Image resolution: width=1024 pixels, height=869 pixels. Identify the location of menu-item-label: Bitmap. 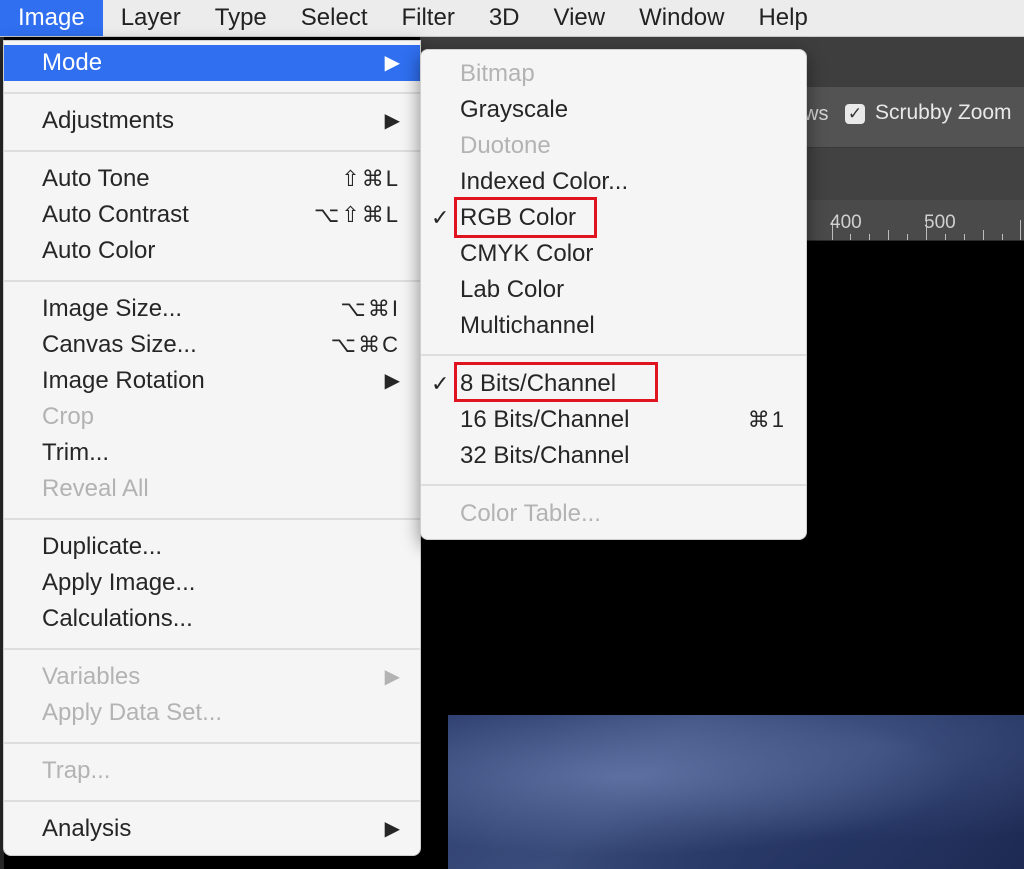
(497, 73).